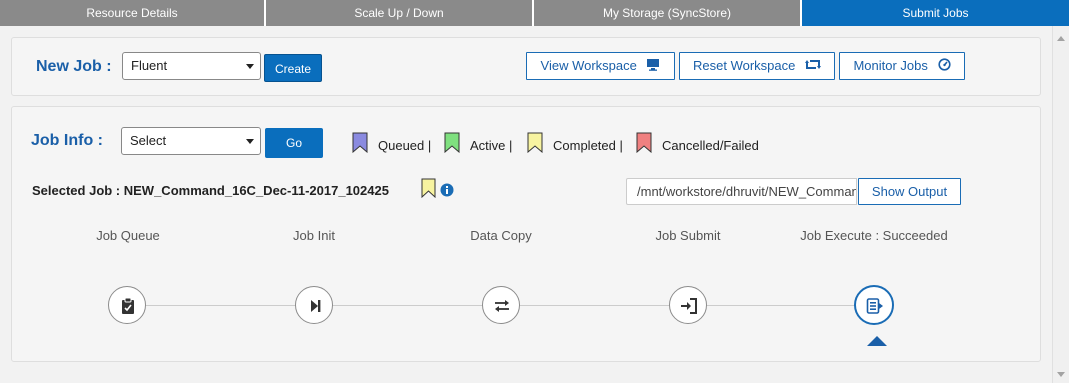  I want to click on step-job-execute, so click(874, 305).